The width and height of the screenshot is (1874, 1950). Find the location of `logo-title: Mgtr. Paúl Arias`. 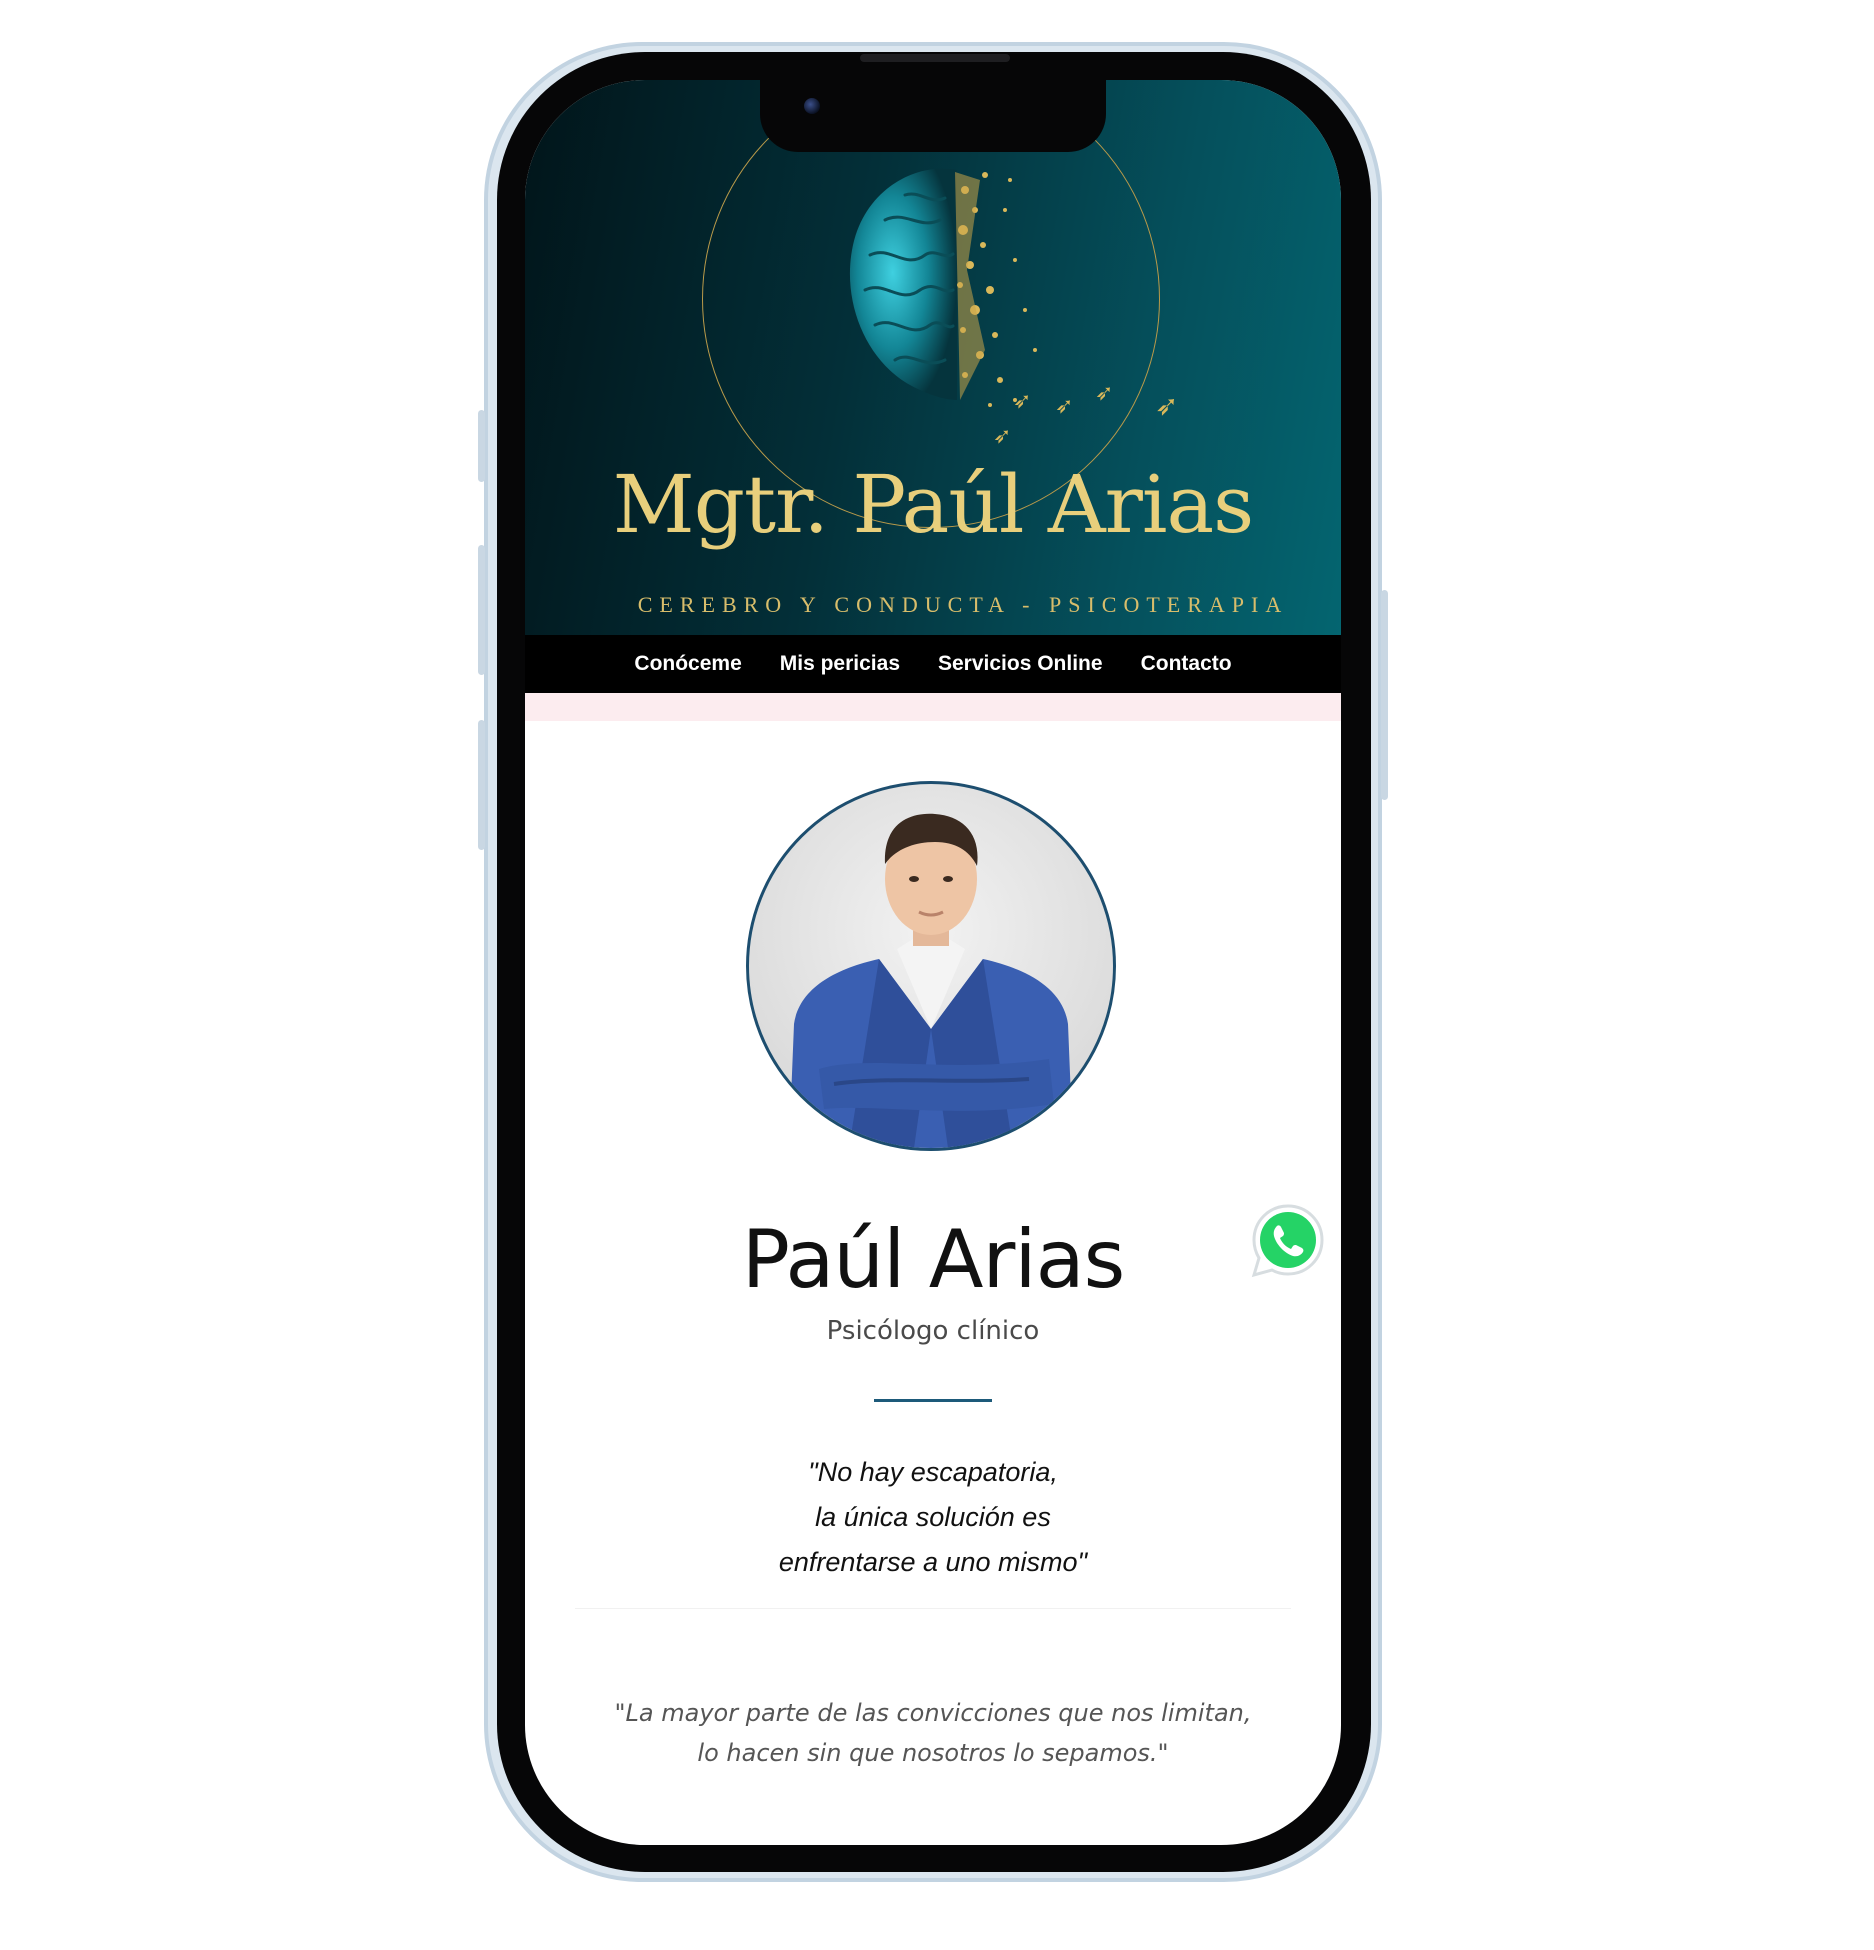

logo-title: Mgtr. Paúl Arias is located at coordinates (933, 504).